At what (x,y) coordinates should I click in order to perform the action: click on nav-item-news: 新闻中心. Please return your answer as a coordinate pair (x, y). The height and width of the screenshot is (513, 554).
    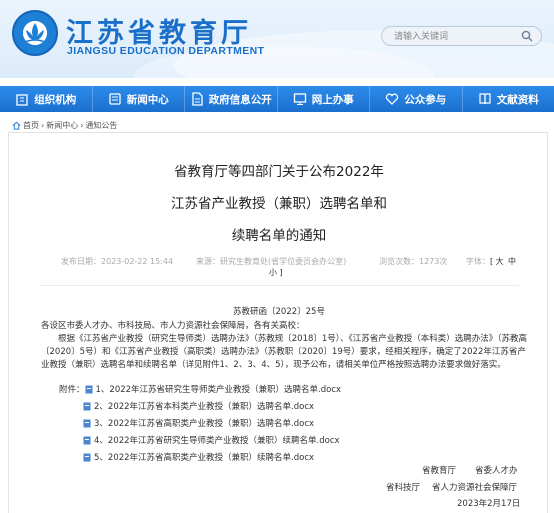
    Looking at the image, I should click on (139, 99).